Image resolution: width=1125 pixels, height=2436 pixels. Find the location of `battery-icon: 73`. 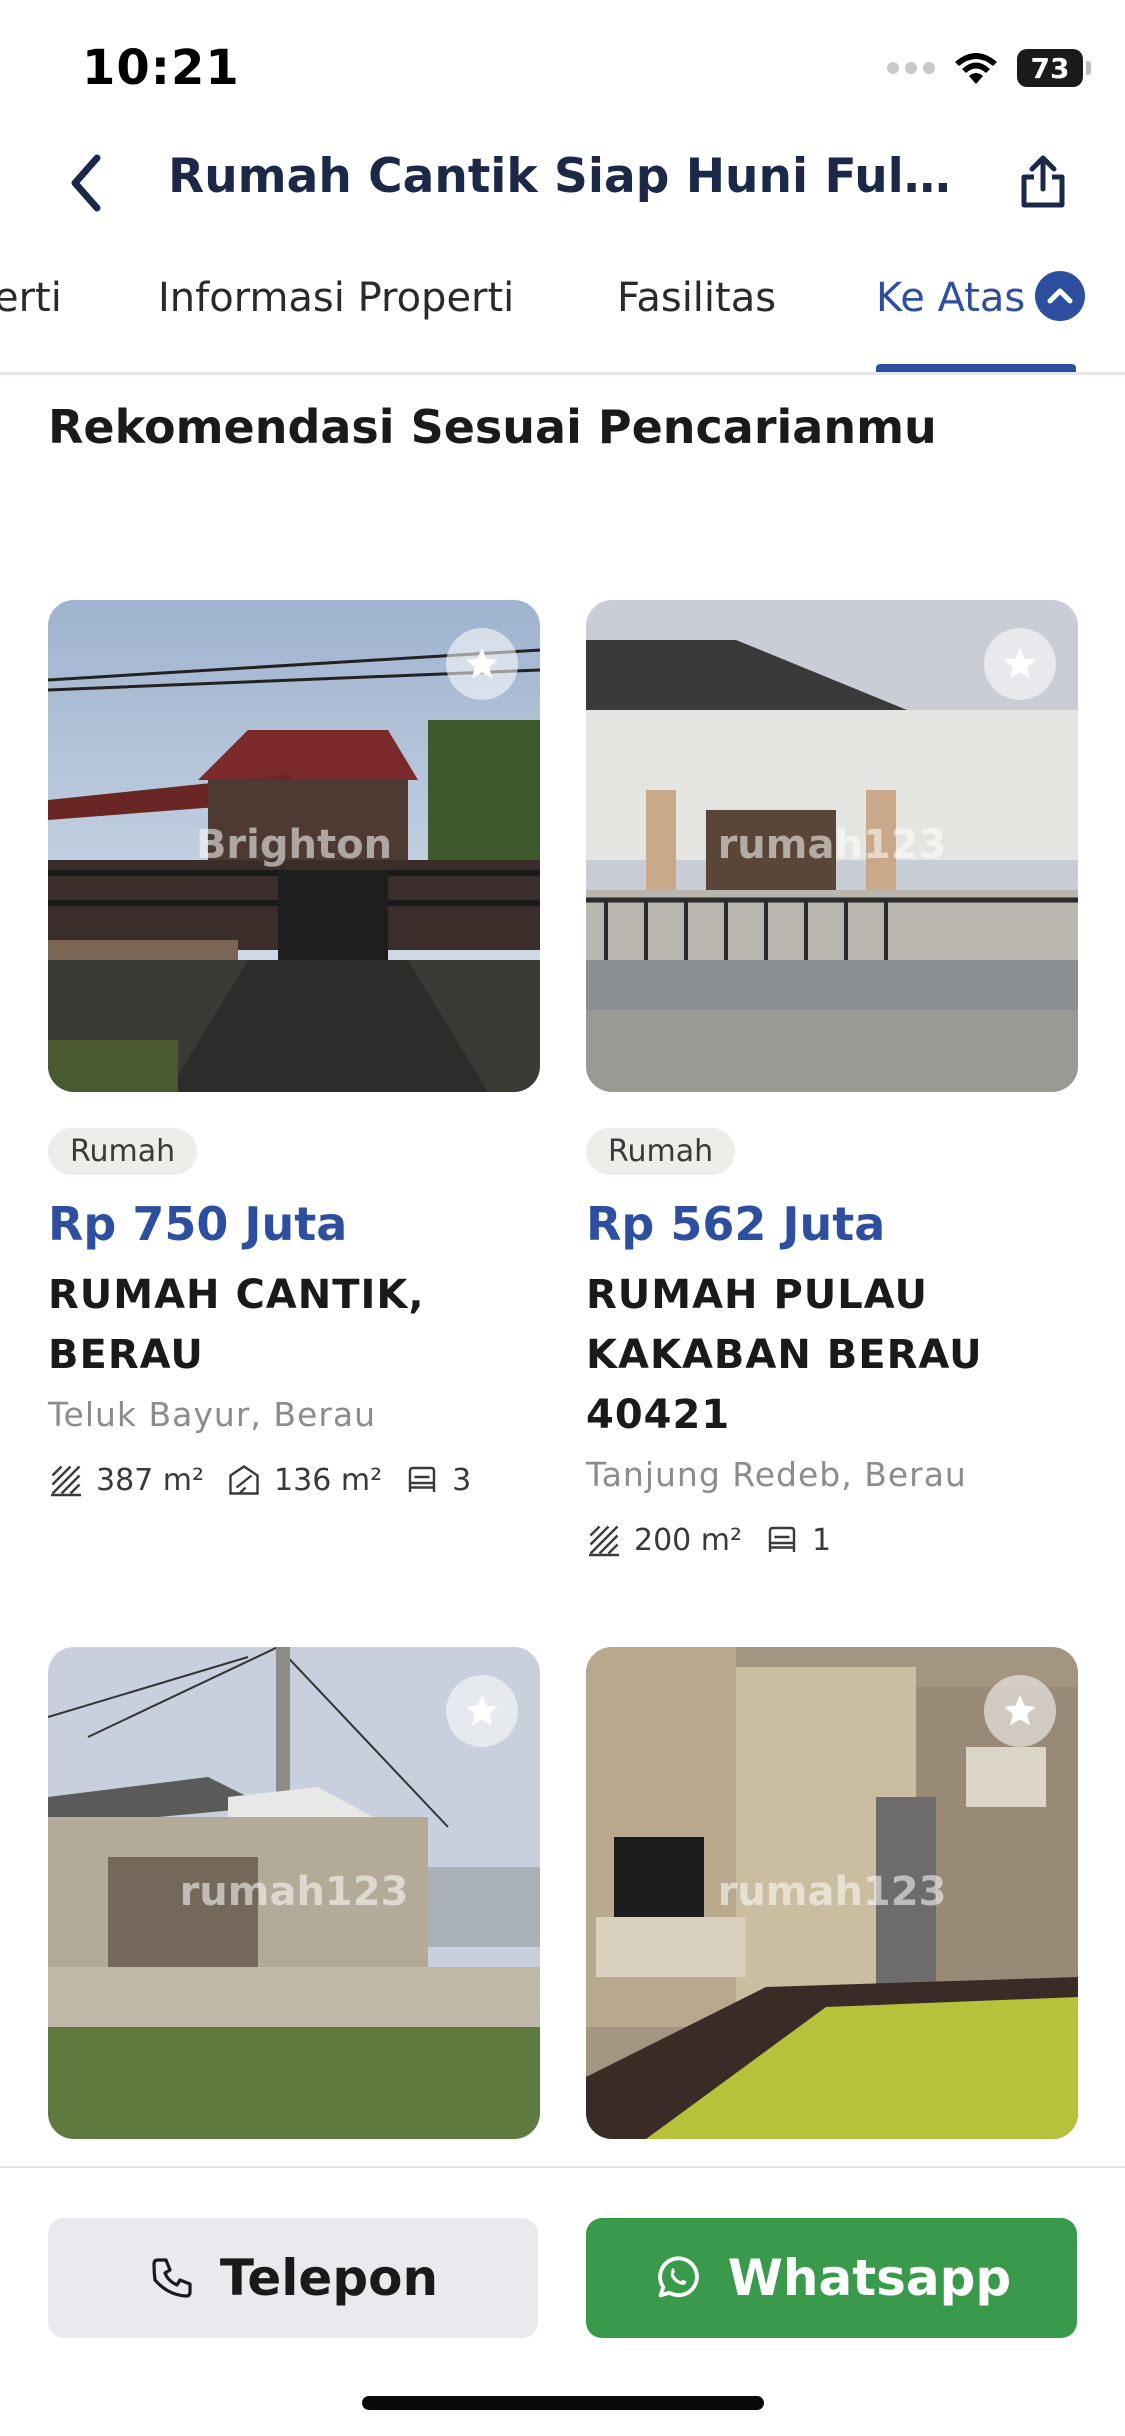

battery-icon: 73 is located at coordinates (1054, 68).